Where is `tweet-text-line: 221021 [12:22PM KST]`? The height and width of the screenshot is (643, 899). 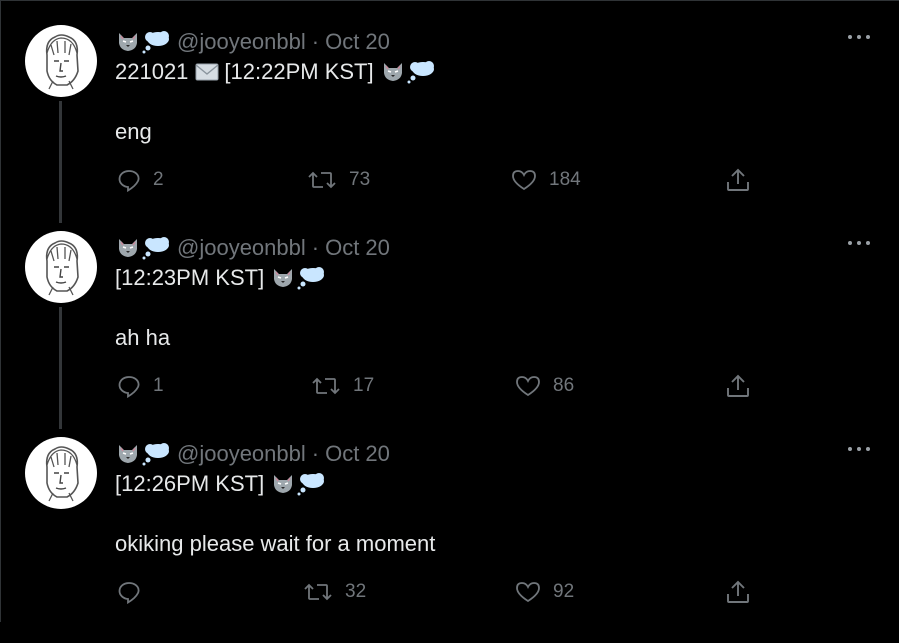
tweet-text-line: 221021 [12:22PM KST] is located at coordinates (275, 72).